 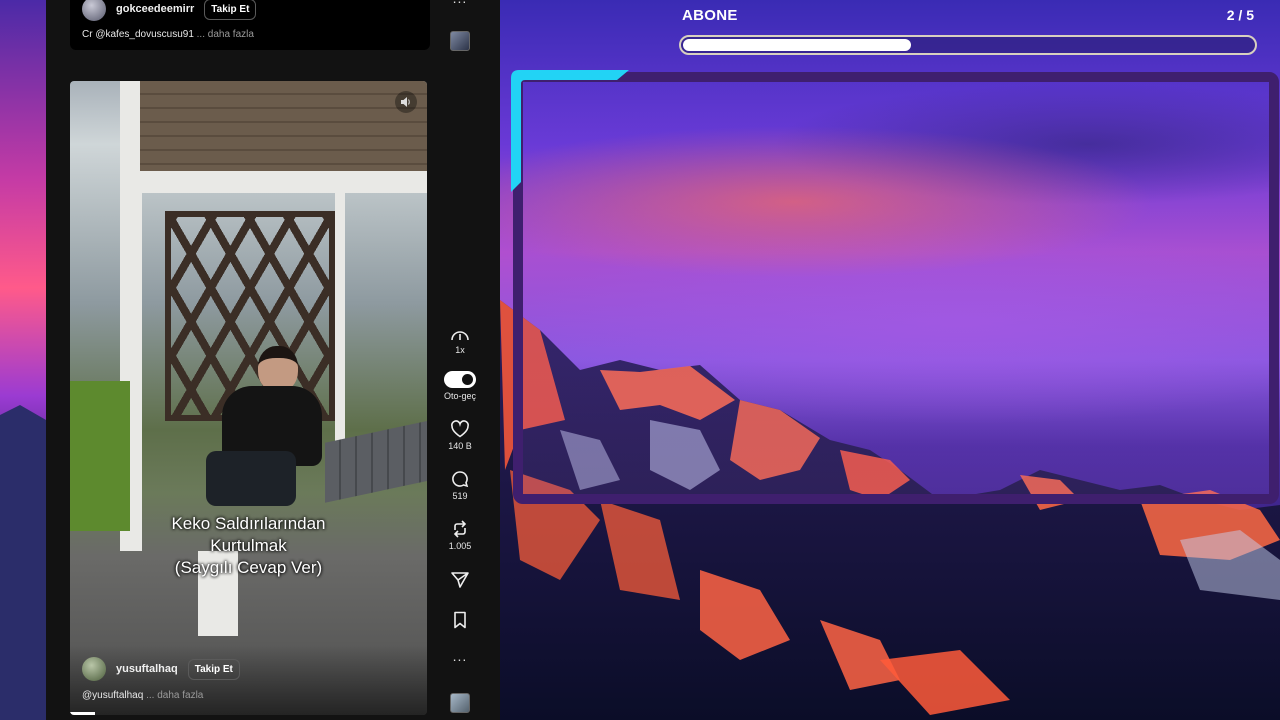 What do you see at coordinates (248, 567) in the screenshot?
I see `overlay-line: (Saygılı Cevap Ver)` at bounding box center [248, 567].